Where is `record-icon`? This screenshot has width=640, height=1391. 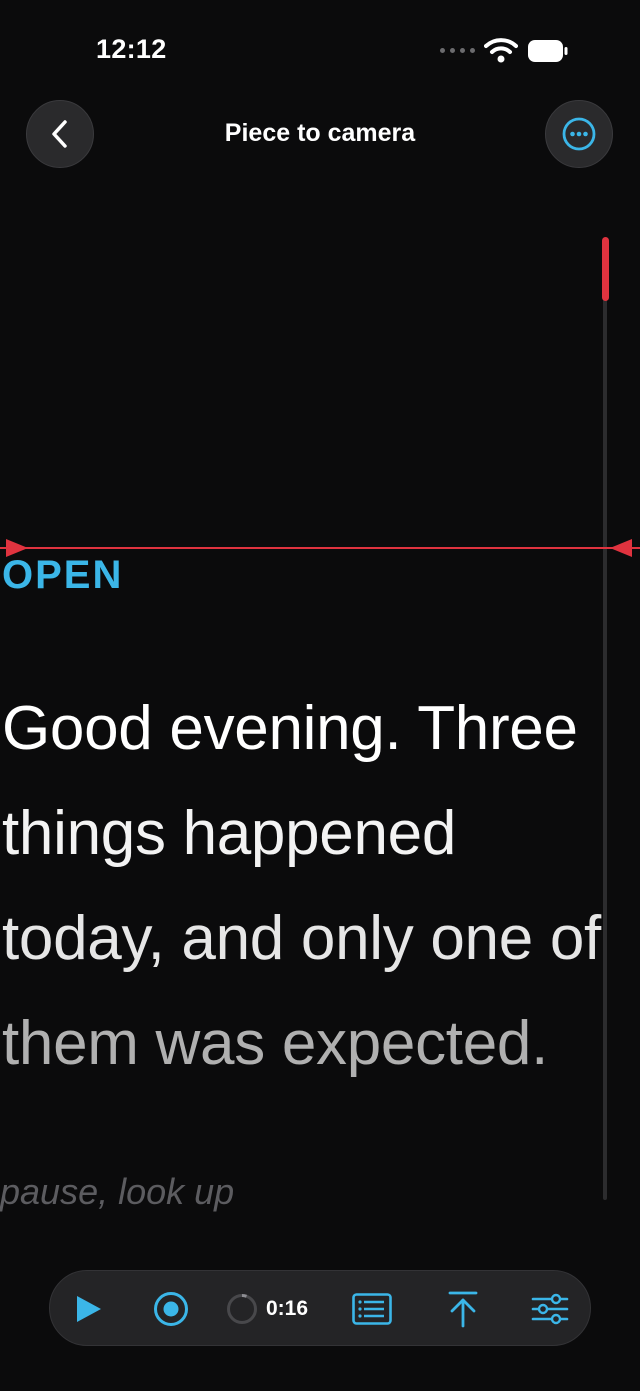
record-icon is located at coordinates (171, 1309).